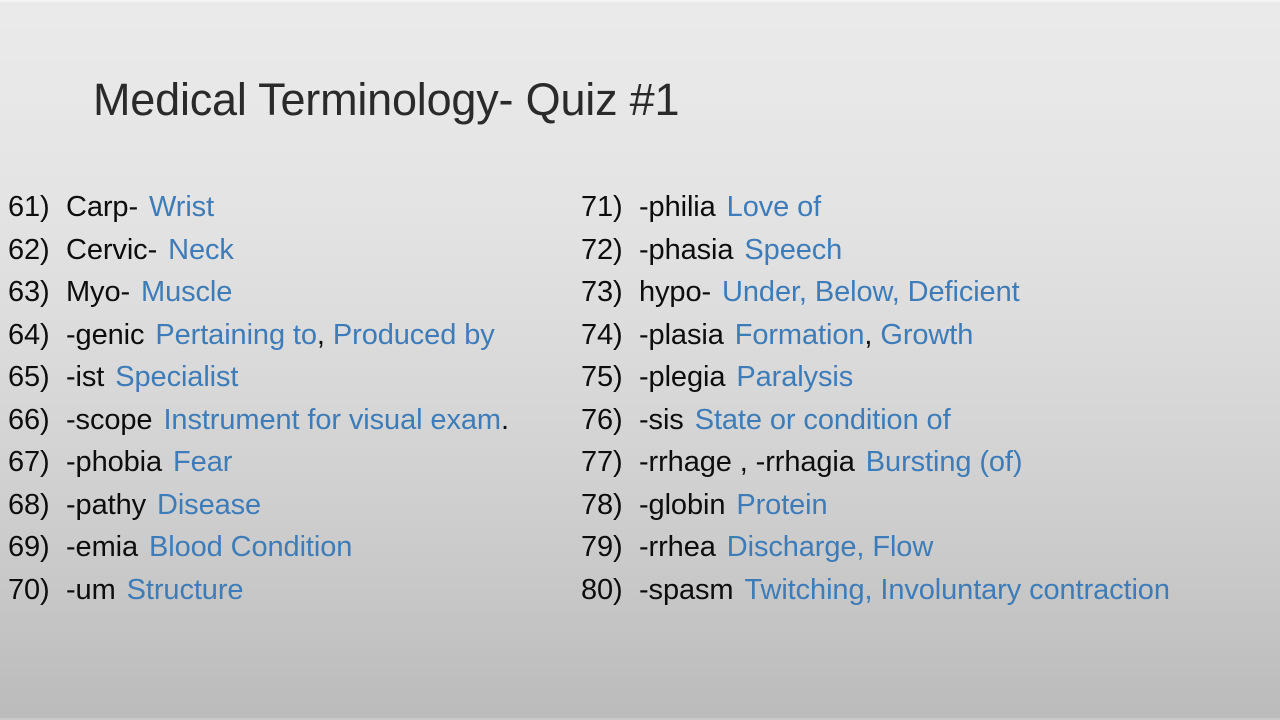 Image resolution: width=1280 pixels, height=720 pixels. I want to click on quiz-item-term: -genic, so click(105, 334).